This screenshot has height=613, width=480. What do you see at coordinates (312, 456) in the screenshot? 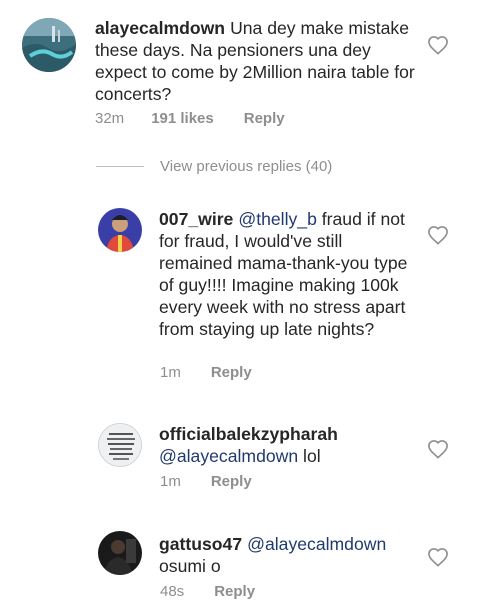
I see `comment-body: lol` at bounding box center [312, 456].